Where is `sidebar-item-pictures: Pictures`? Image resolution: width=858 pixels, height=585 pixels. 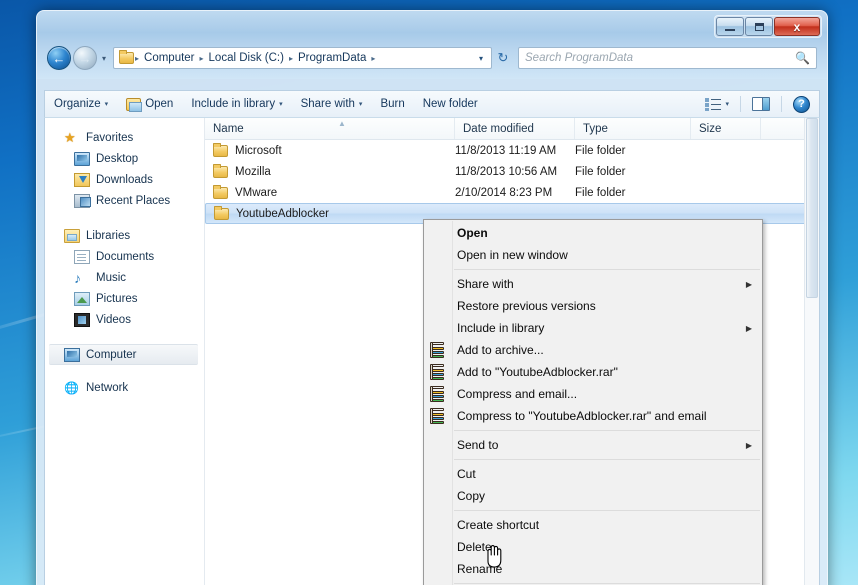 sidebar-item-pictures: Pictures is located at coordinates (124, 298).